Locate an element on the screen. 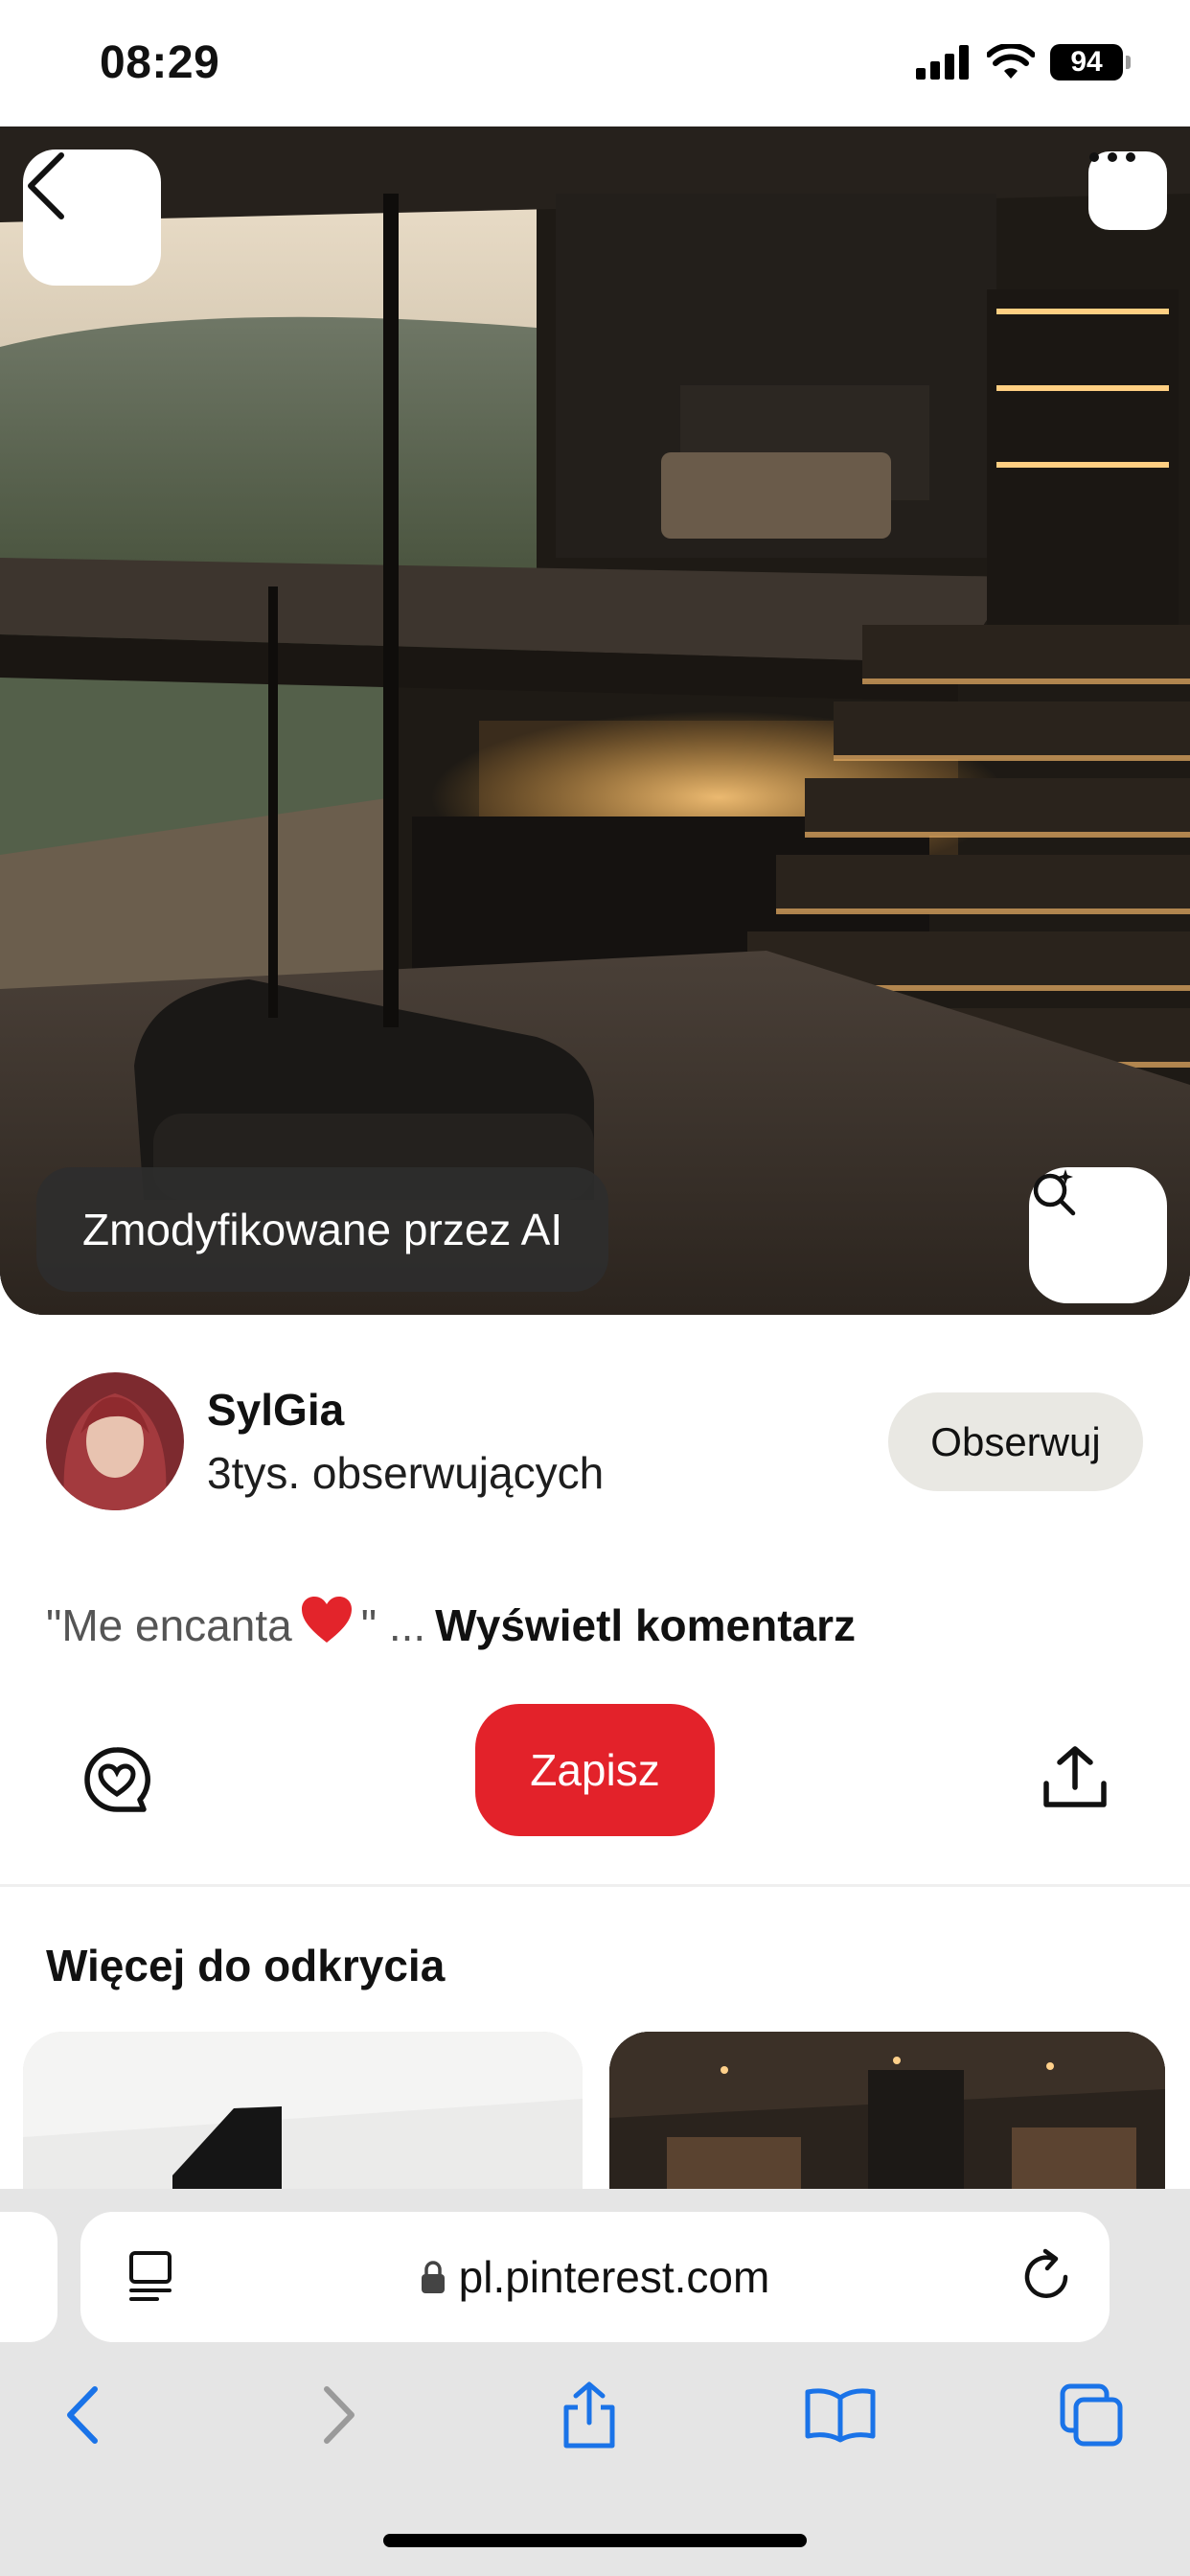 The image size is (1190, 2576). share-icon is located at coordinates (589, 2415).